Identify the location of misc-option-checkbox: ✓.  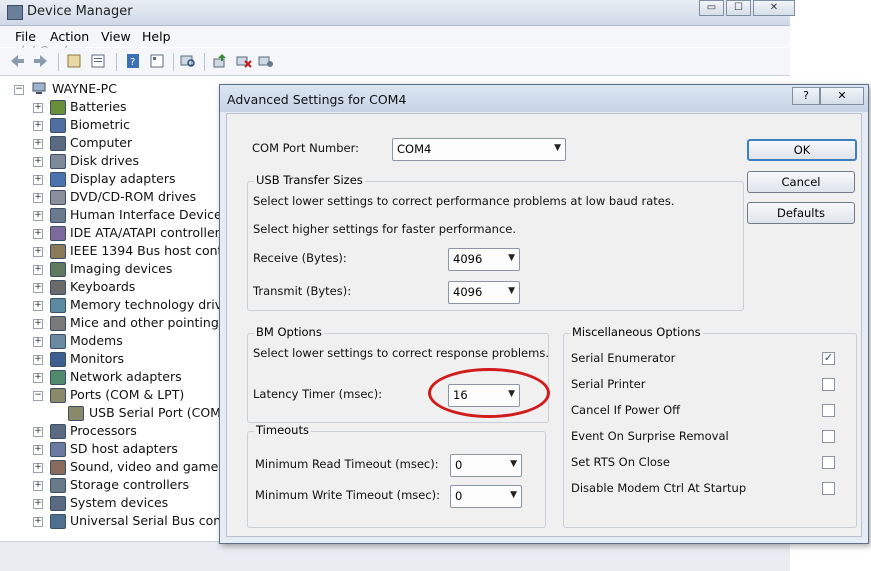
(828, 358).